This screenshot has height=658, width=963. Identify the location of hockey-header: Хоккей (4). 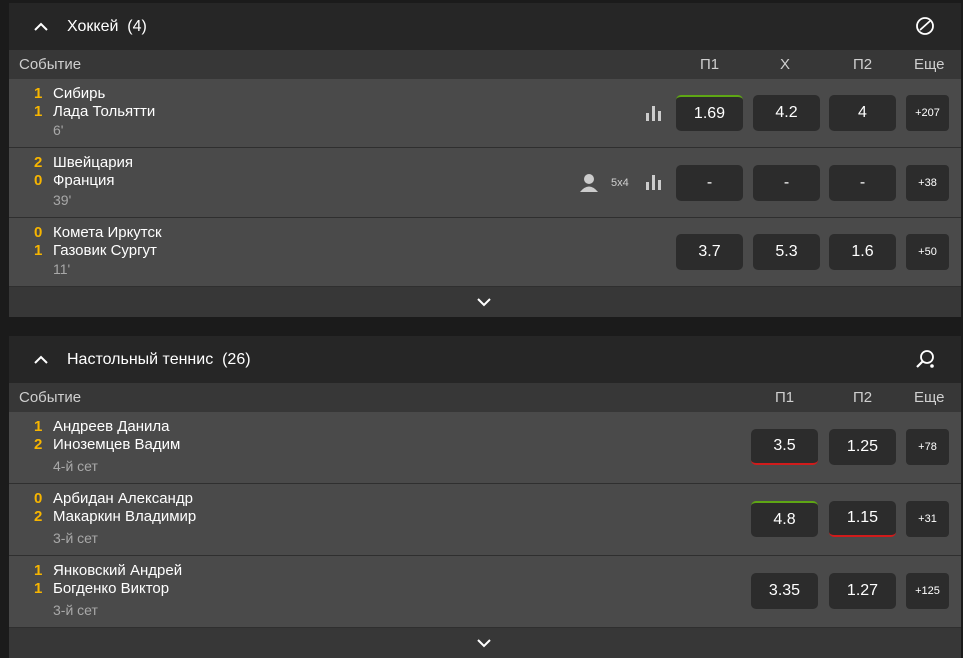
(485, 26).